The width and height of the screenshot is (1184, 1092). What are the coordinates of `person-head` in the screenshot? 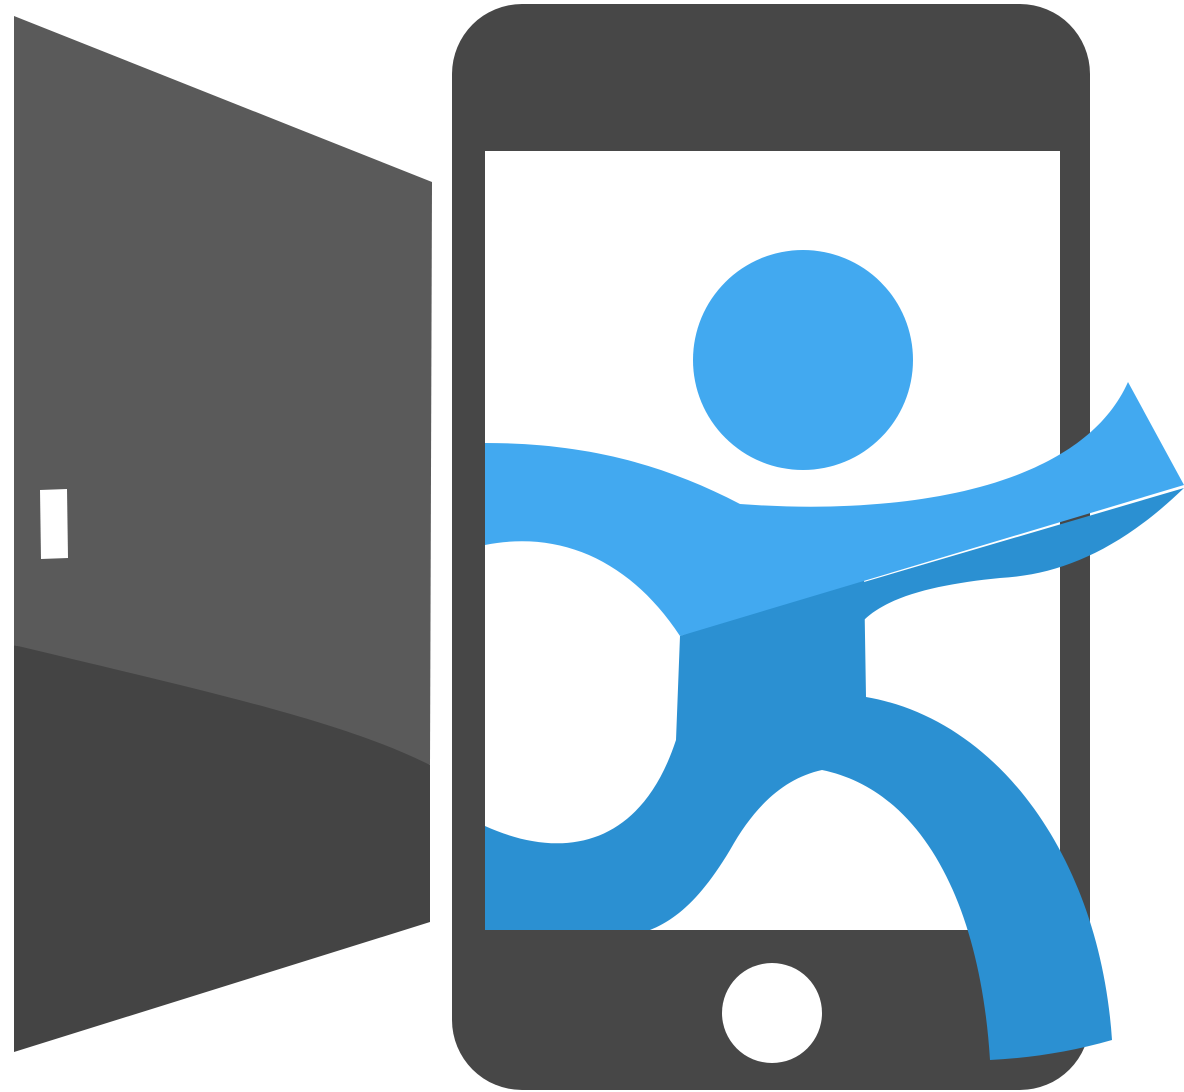 It's located at (803, 360).